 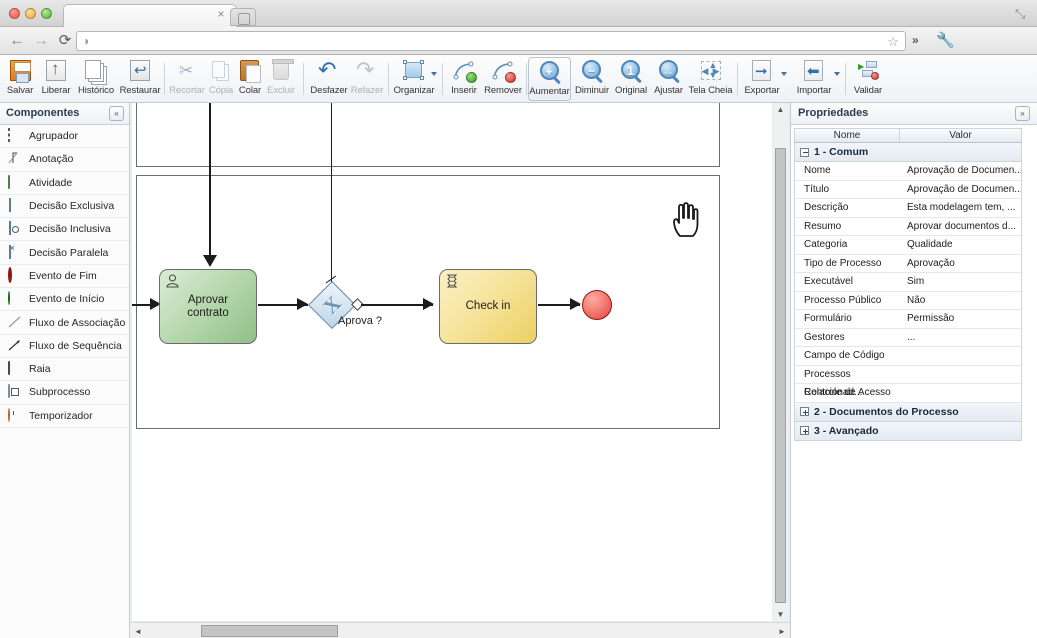 What do you see at coordinates (17, 41) in the screenshot?
I see `back-icon: ←` at bounding box center [17, 41].